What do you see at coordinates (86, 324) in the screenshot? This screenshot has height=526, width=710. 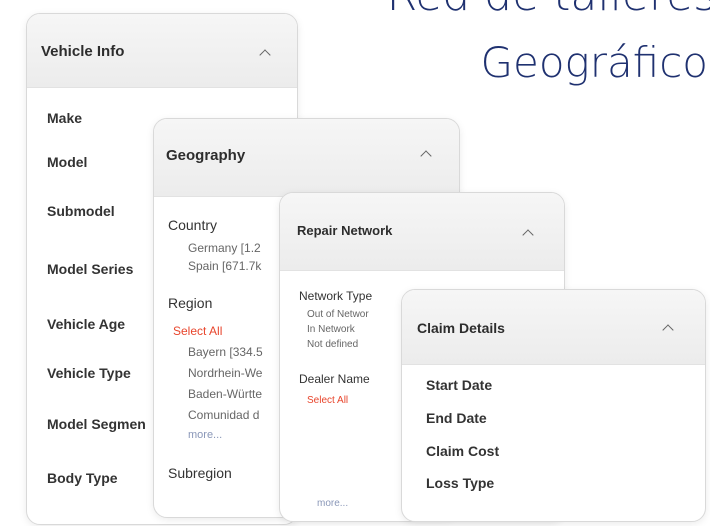 I see `filter-vehicle-age: Vehicle Age` at bounding box center [86, 324].